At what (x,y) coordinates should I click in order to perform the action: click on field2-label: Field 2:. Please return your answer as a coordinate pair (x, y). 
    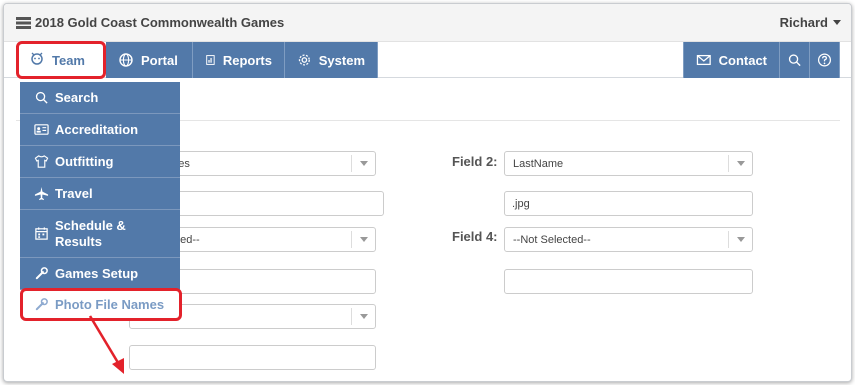
    Looking at the image, I should click on (475, 161).